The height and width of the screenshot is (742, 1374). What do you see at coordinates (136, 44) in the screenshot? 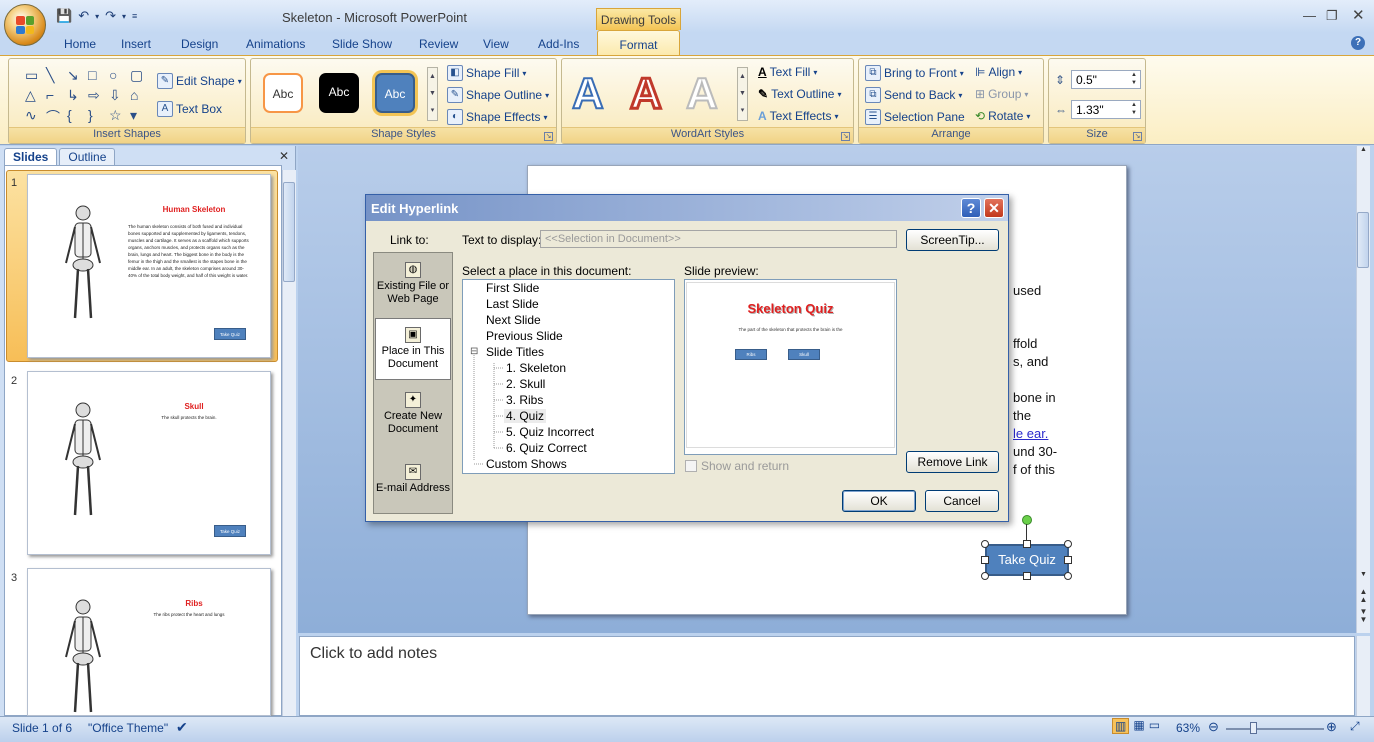
I see `tab-insert: Insert` at bounding box center [136, 44].